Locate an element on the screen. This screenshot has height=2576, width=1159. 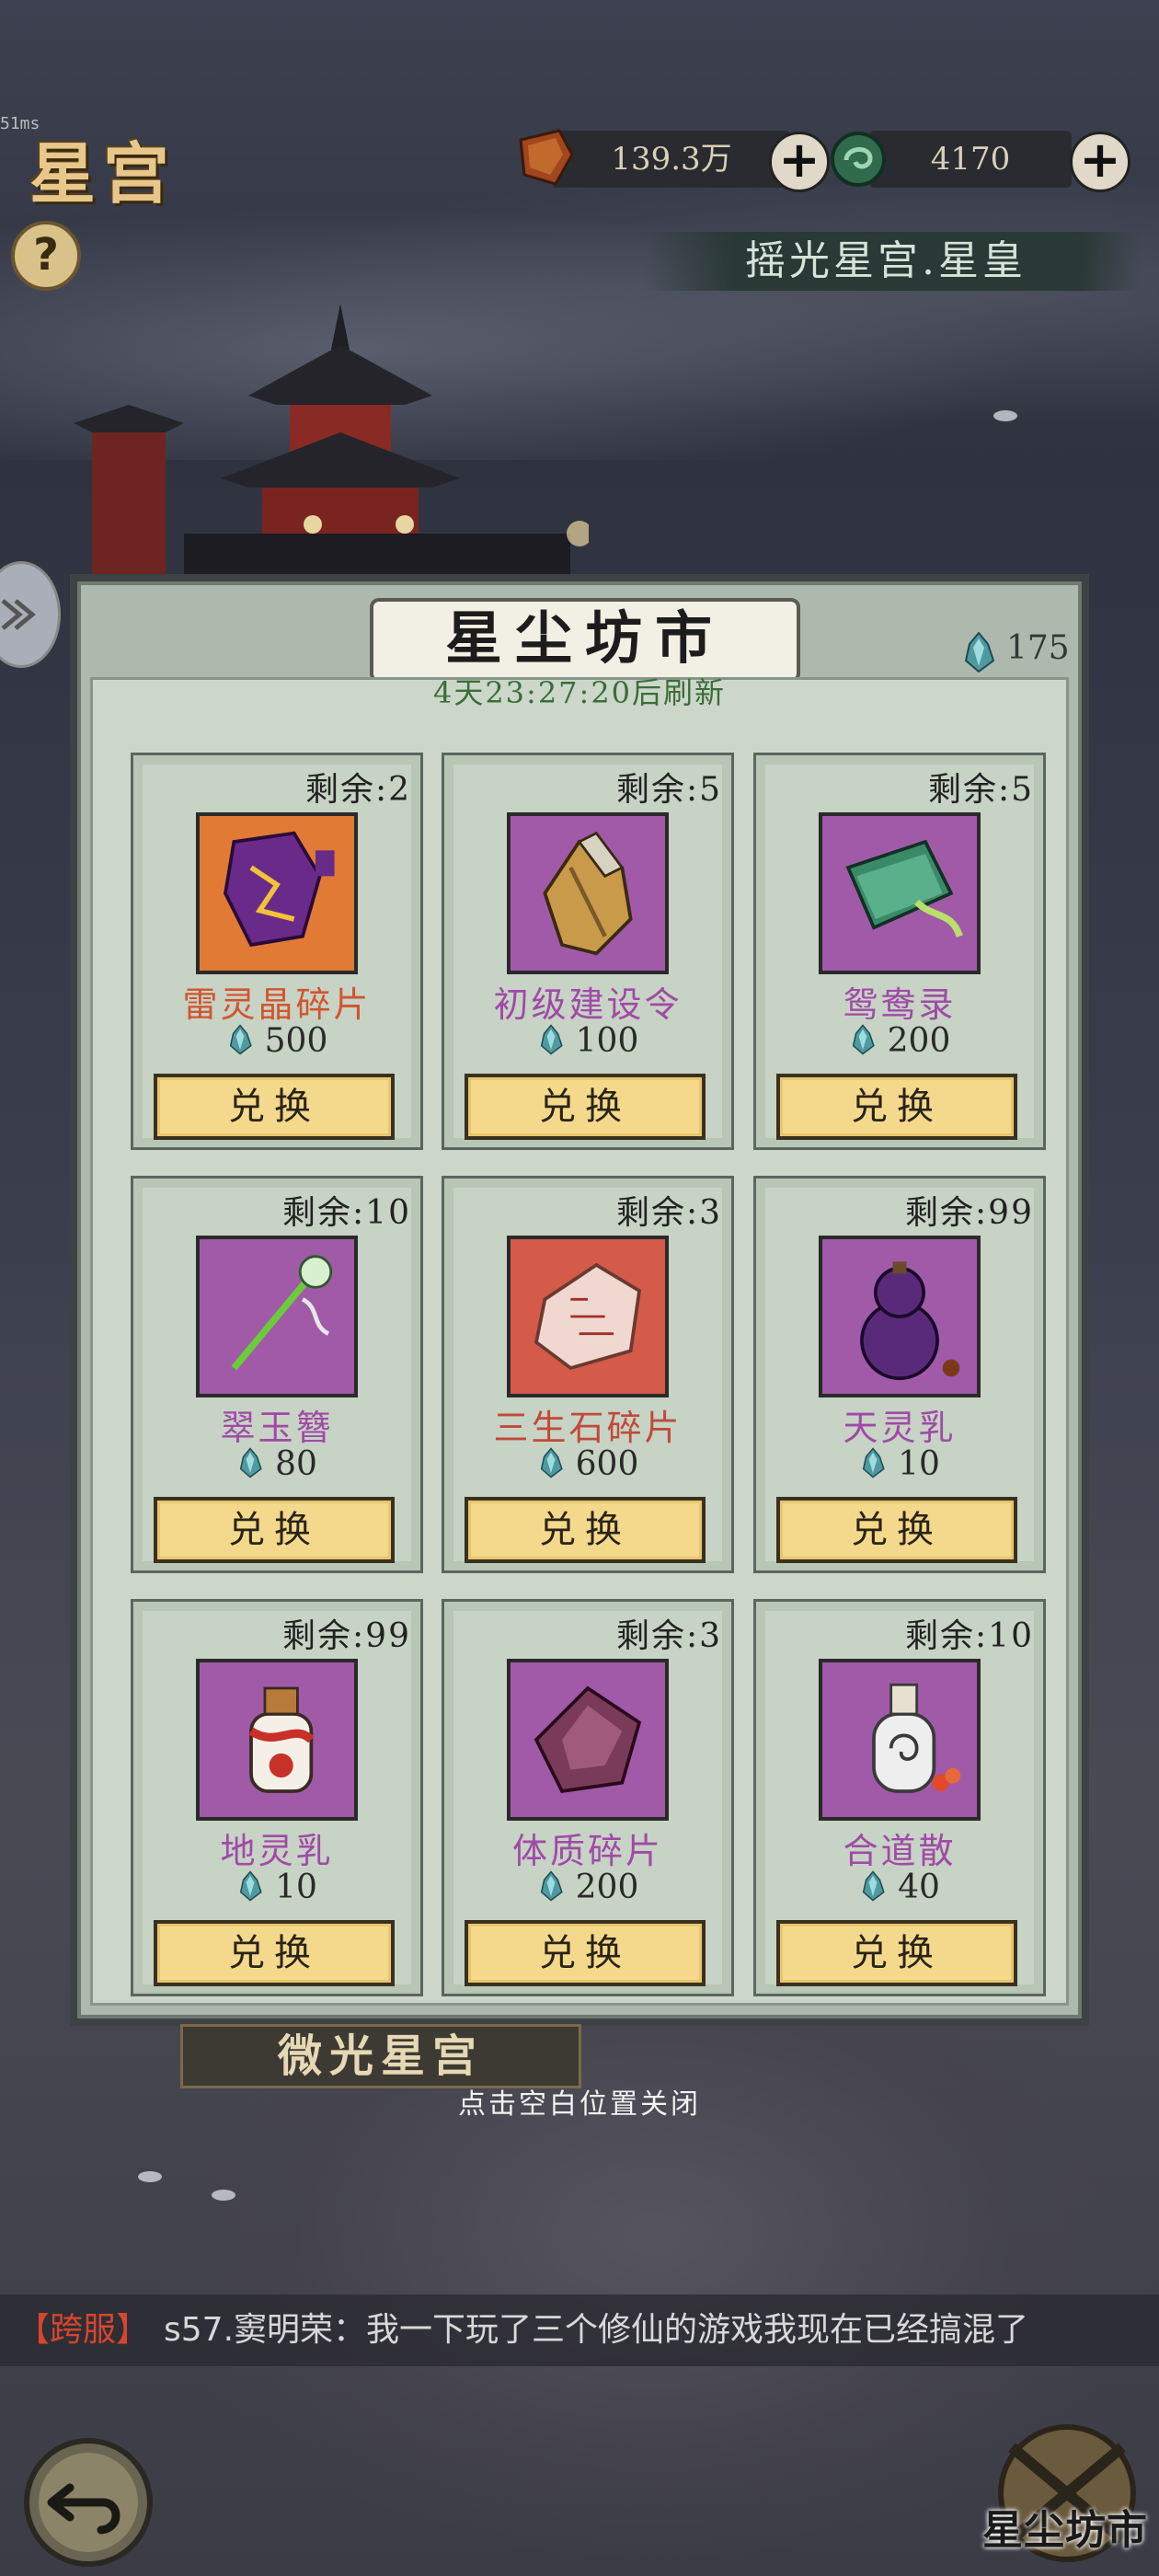
item-name: 初级建设令 is located at coordinates (588, 1004).